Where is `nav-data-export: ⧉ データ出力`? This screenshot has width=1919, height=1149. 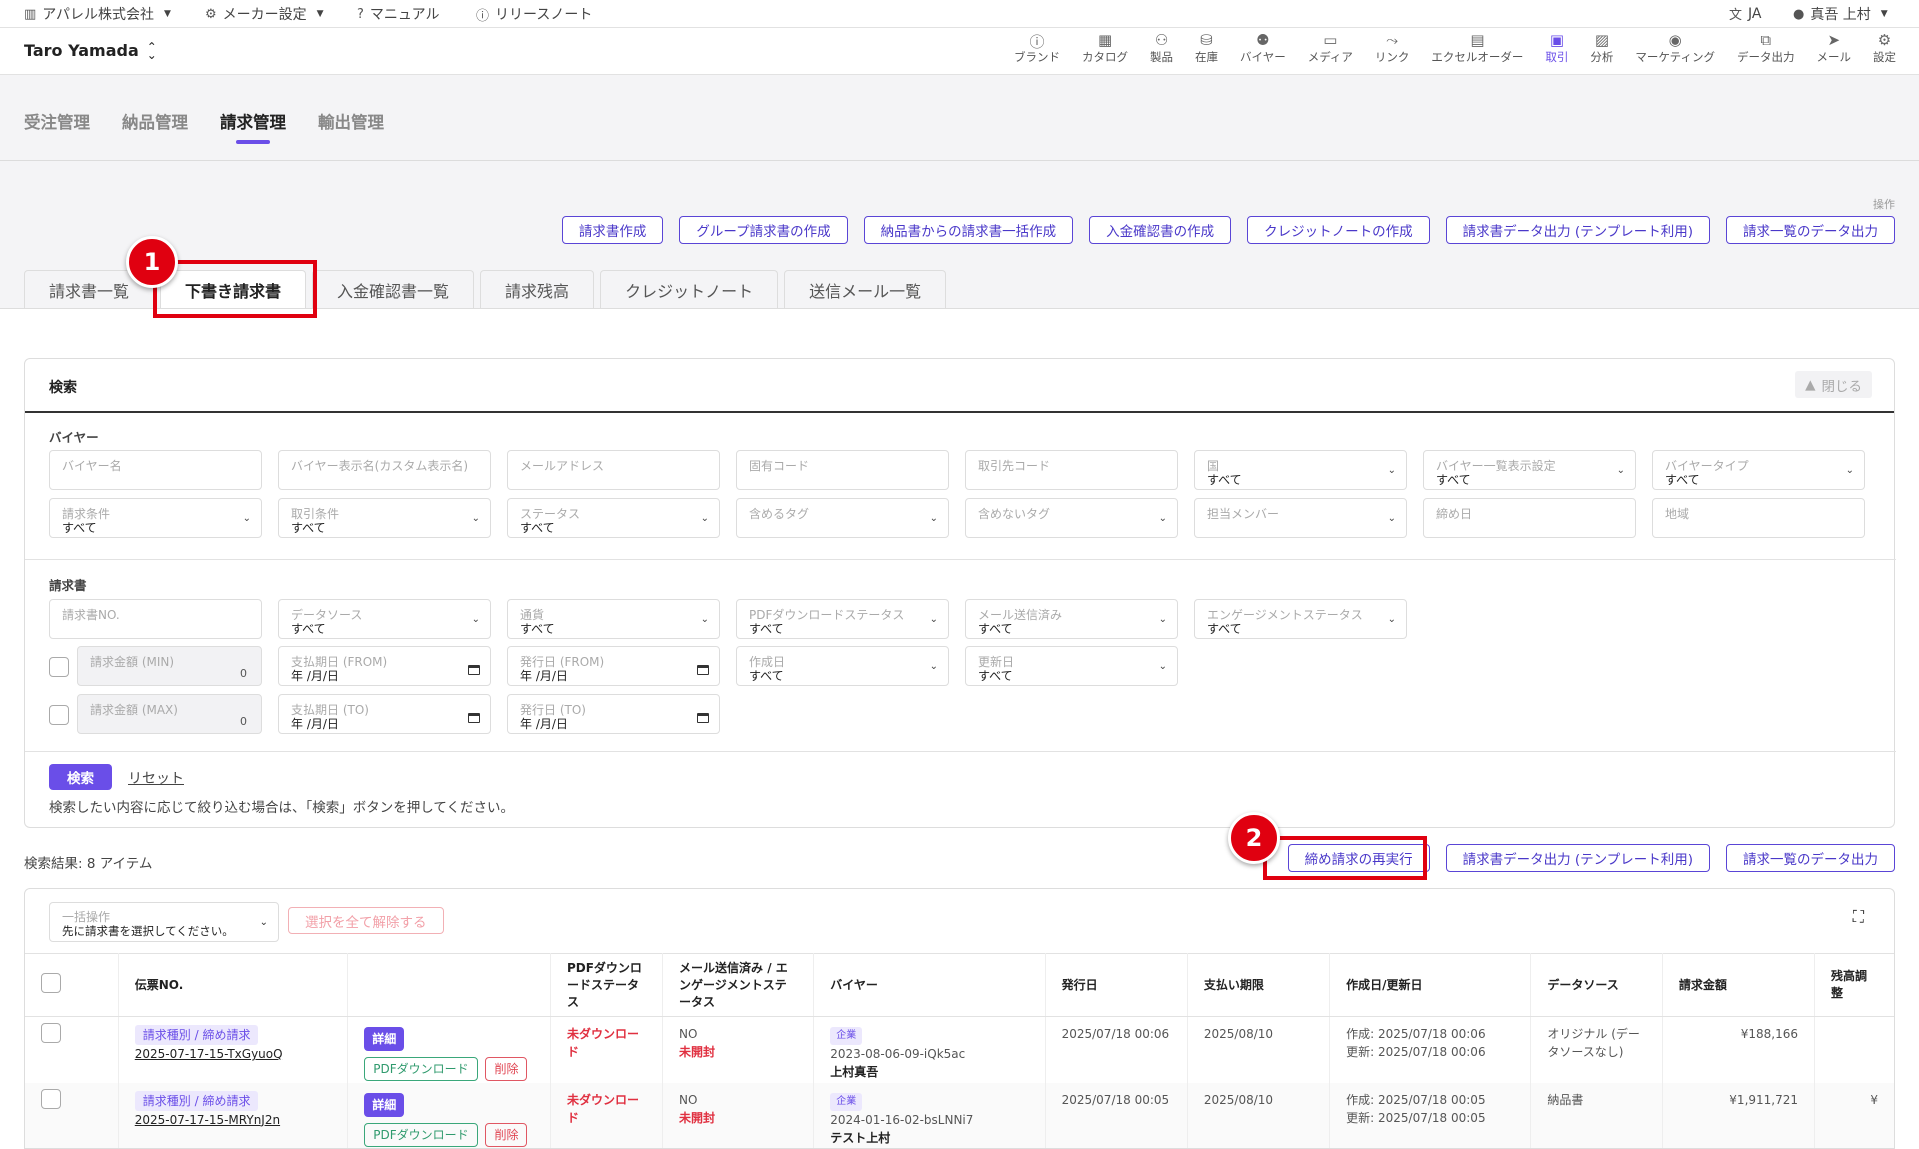 nav-data-export: ⧉ データ出力 is located at coordinates (1766, 48).